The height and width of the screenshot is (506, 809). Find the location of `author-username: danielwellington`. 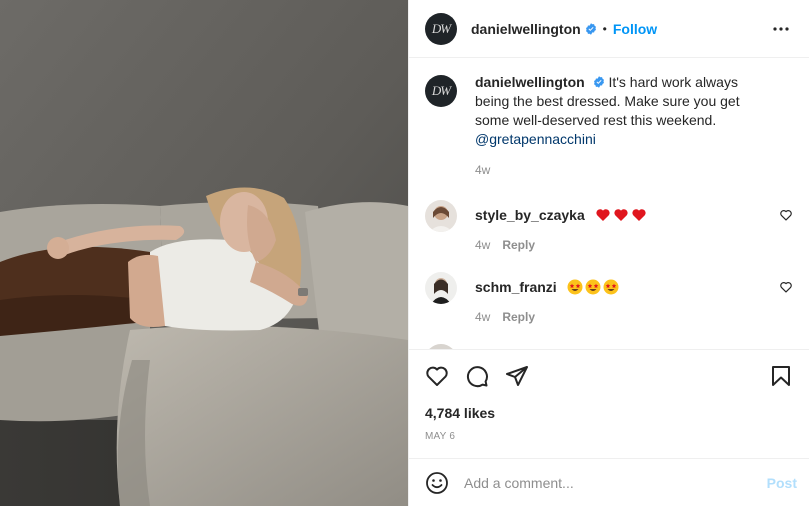

author-username: danielwellington is located at coordinates (526, 29).